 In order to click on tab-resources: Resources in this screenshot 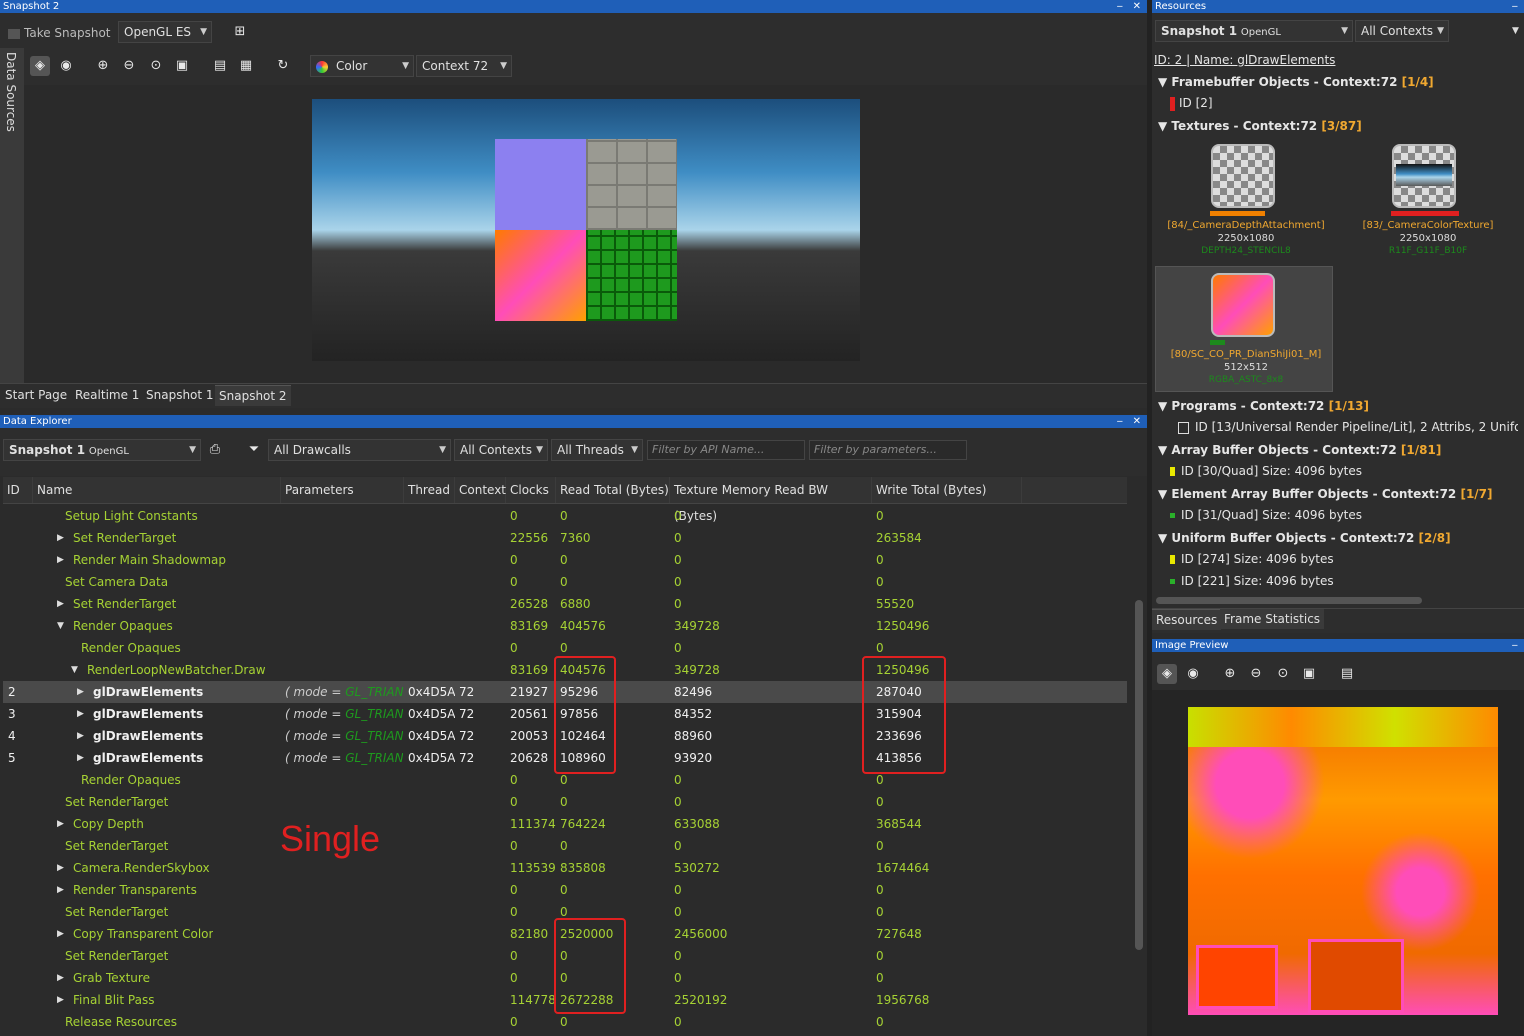, I will do `click(1187, 619)`.